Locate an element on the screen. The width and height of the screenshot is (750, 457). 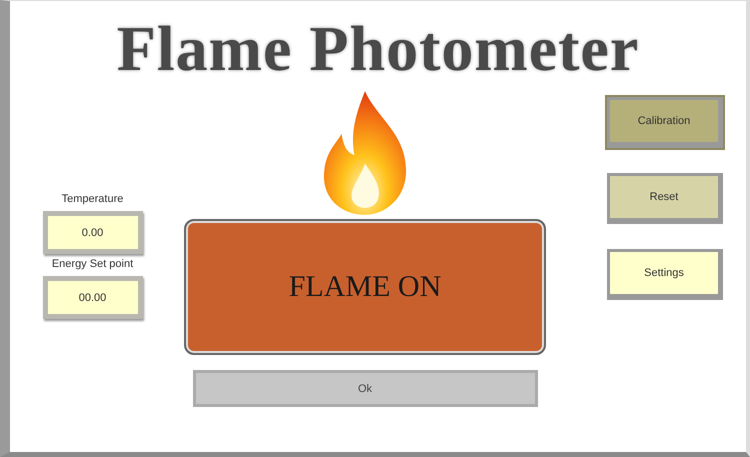
readout-label: Temperature is located at coordinates (93, 199).